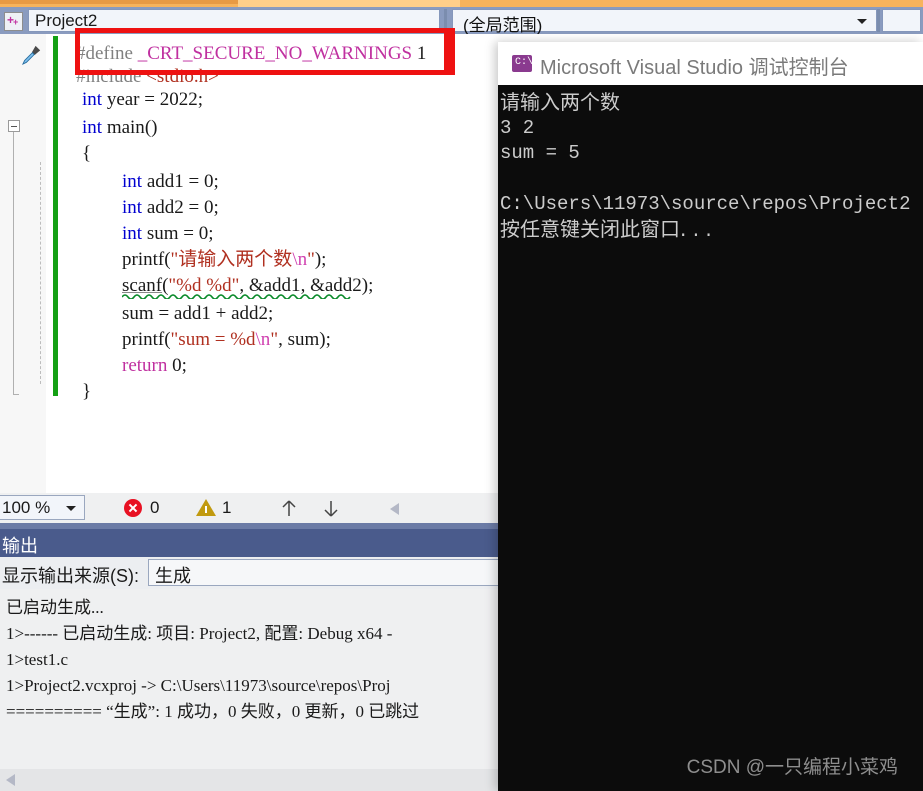  Describe the element at coordinates (289, 508) in the screenshot. I see `previous-issue-arrow-up-icon` at that location.